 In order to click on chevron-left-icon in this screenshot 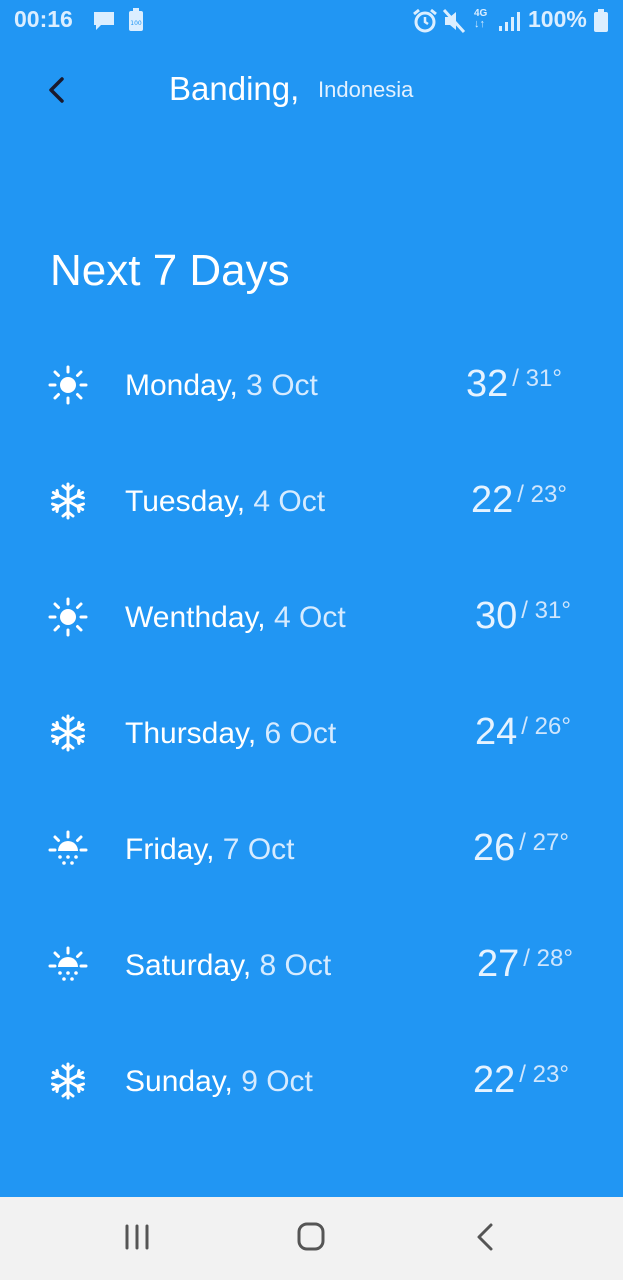, I will do `click(56, 90)`.